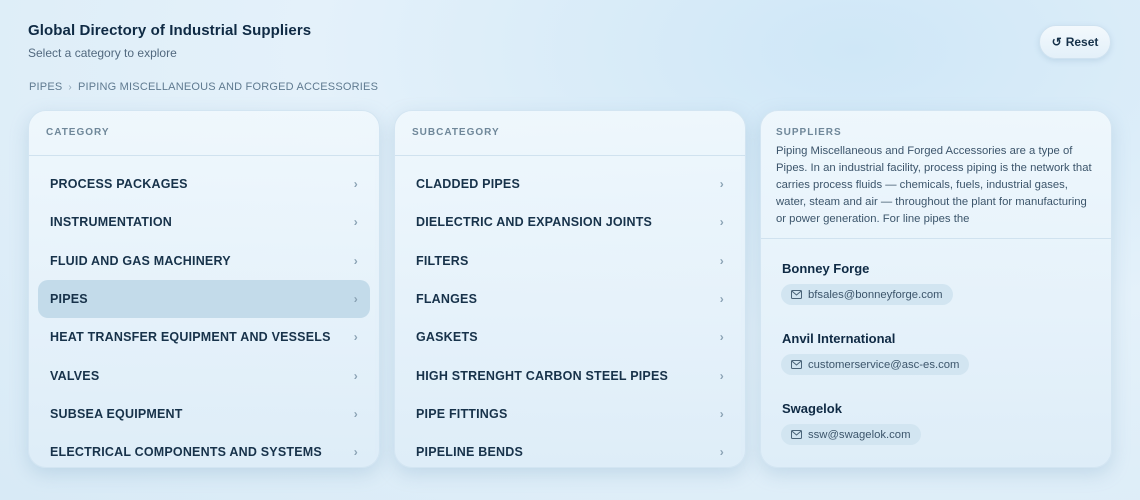 Image resolution: width=1140 pixels, height=500 pixels. What do you see at coordinates (1056, 42) in the screenshot?
I see `refresh-icon: ↺` at bounding box center [1056, 42].